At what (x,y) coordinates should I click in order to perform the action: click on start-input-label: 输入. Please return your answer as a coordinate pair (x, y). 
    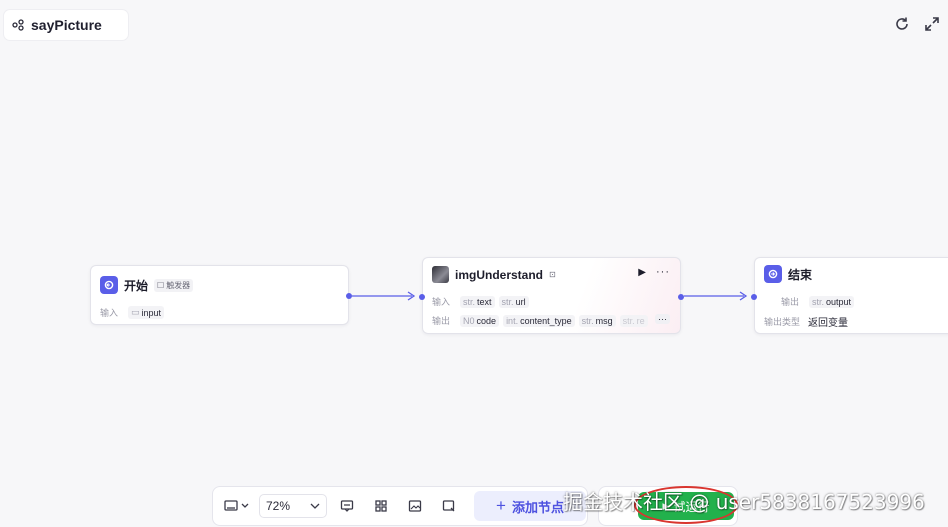
    Looking at the image, I should click on (109, 313).